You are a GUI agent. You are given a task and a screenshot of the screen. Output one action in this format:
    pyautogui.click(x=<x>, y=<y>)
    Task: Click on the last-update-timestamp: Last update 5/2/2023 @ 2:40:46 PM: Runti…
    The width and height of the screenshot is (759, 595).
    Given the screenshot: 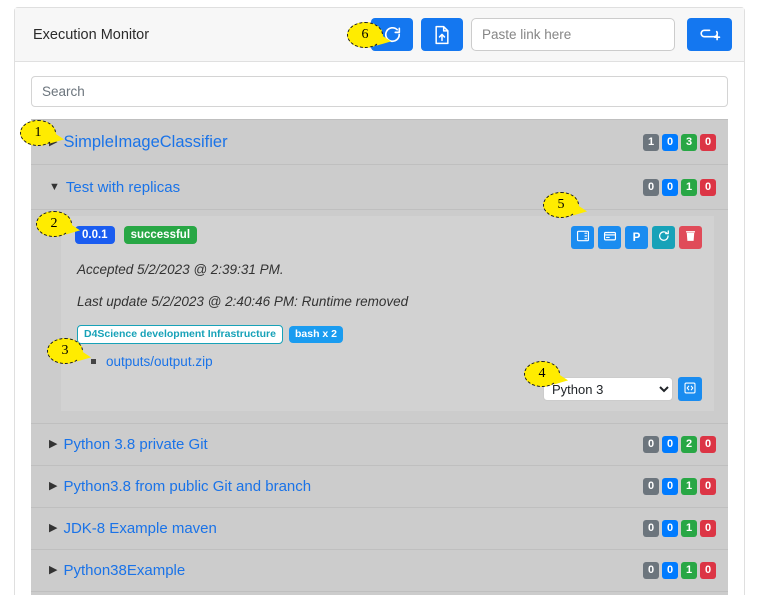 What is the action you would take?
    pyautogui.click(x=243, y=301)
    